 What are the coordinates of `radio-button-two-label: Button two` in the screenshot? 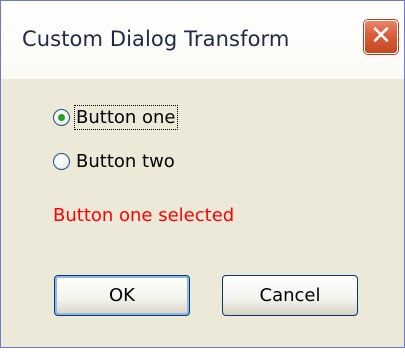 It's located at (125, 161).